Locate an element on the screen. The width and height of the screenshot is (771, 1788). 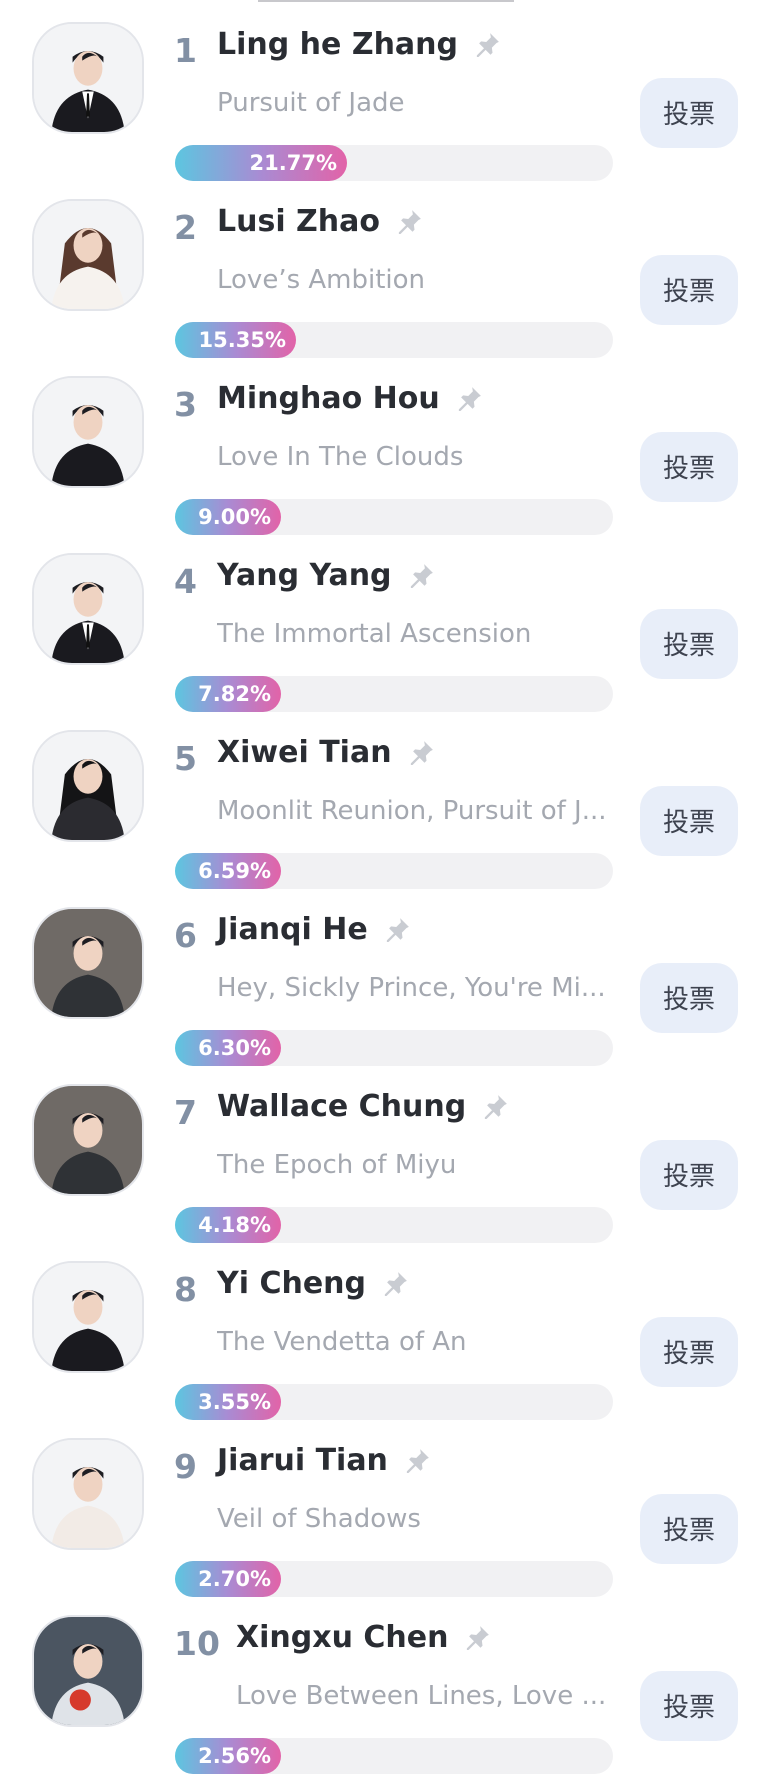
name-line: Yang Yang is located at coordinates (326, 576).